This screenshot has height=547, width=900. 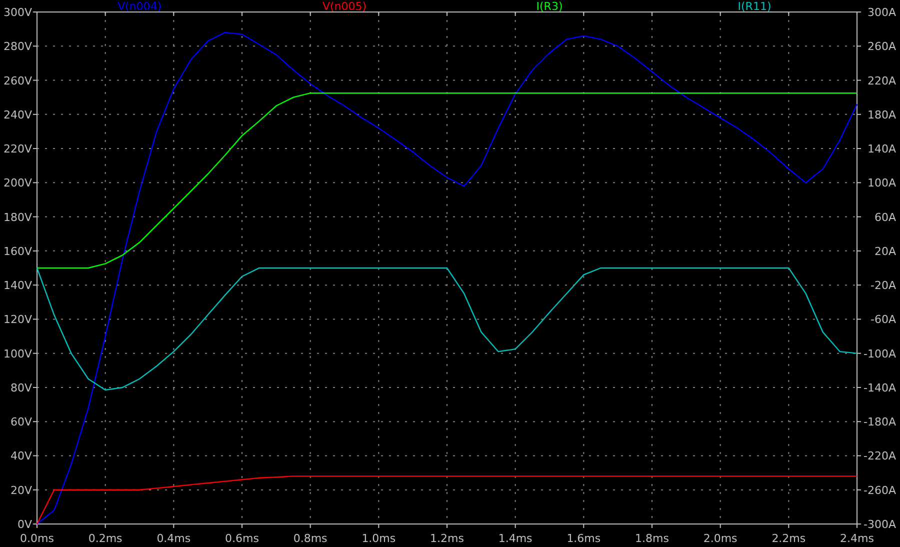 I want to click on axis-label: 1.0ms, so click(x=379, y=538).